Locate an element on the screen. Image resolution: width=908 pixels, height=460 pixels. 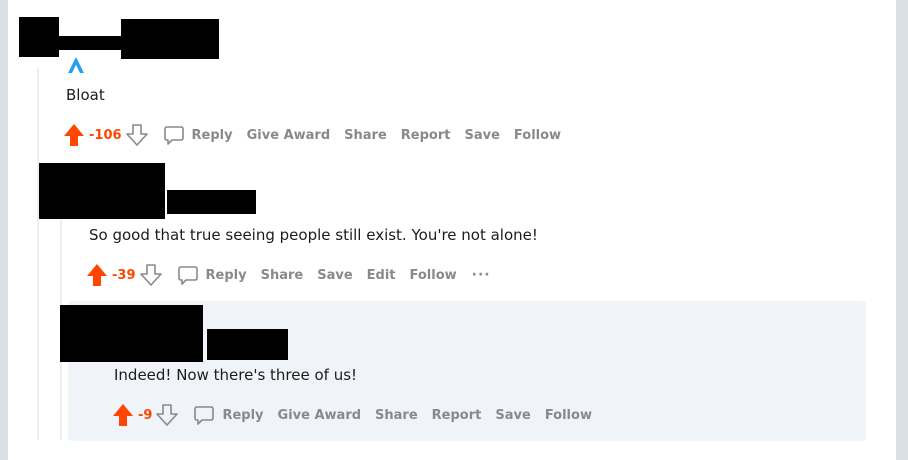
comment-body: Indeed! Now there's three of us! is located at coordinates (236, 375).